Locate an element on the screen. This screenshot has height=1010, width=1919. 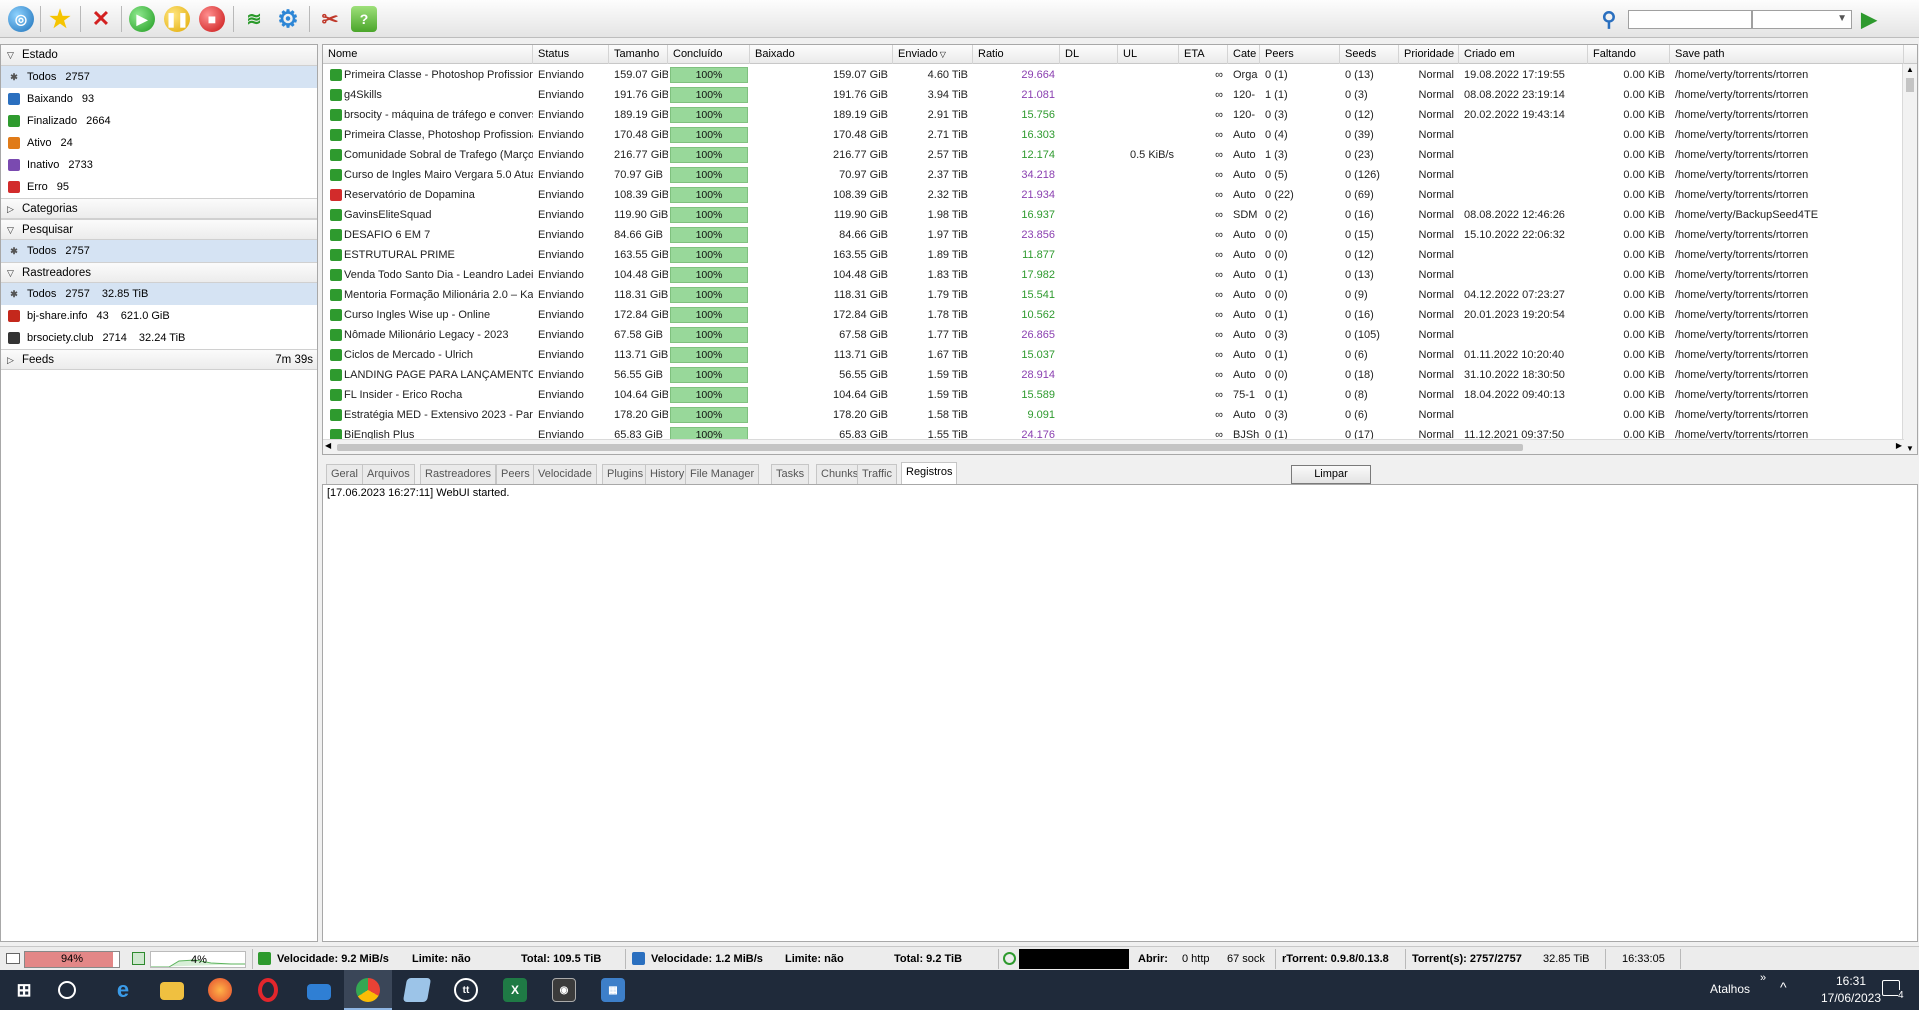
remove-icon: ✕ is located at coordinates (101, 19).